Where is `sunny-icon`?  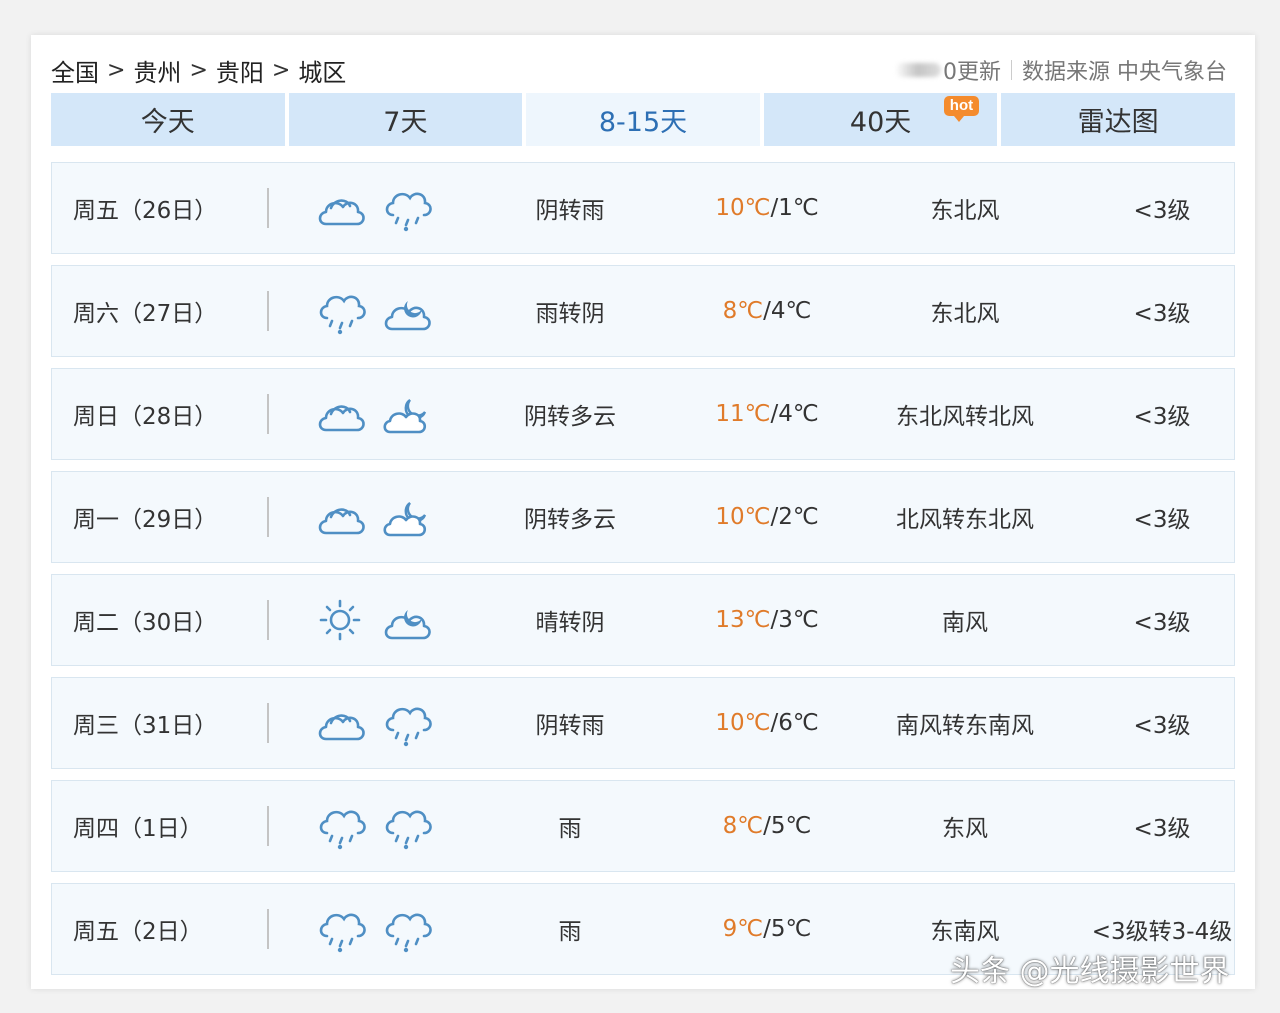
sunny-icon is located at coordinates (340, 620).